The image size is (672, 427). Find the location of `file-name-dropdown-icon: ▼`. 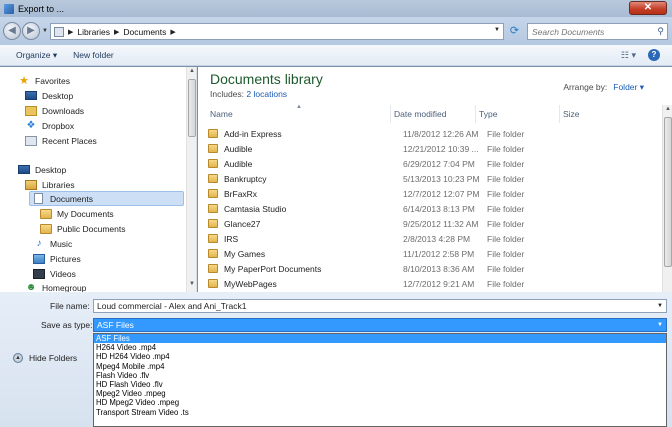

file-name-dropdown-icon: ▼ is located at coordinates (660, 306).